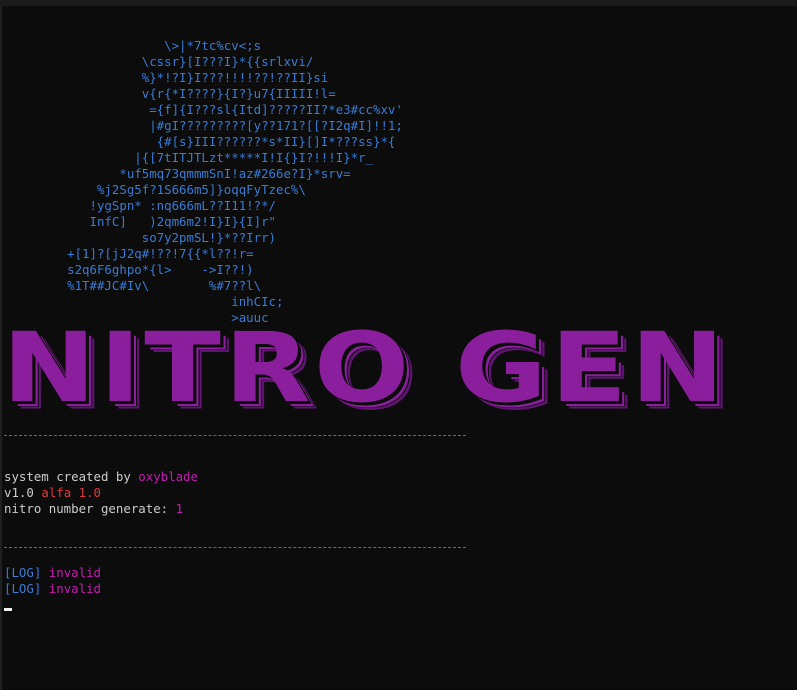 This screenshot has height=690, width=797. I want to click on ascii-art-line: inhCIc;, so click(142, 301).